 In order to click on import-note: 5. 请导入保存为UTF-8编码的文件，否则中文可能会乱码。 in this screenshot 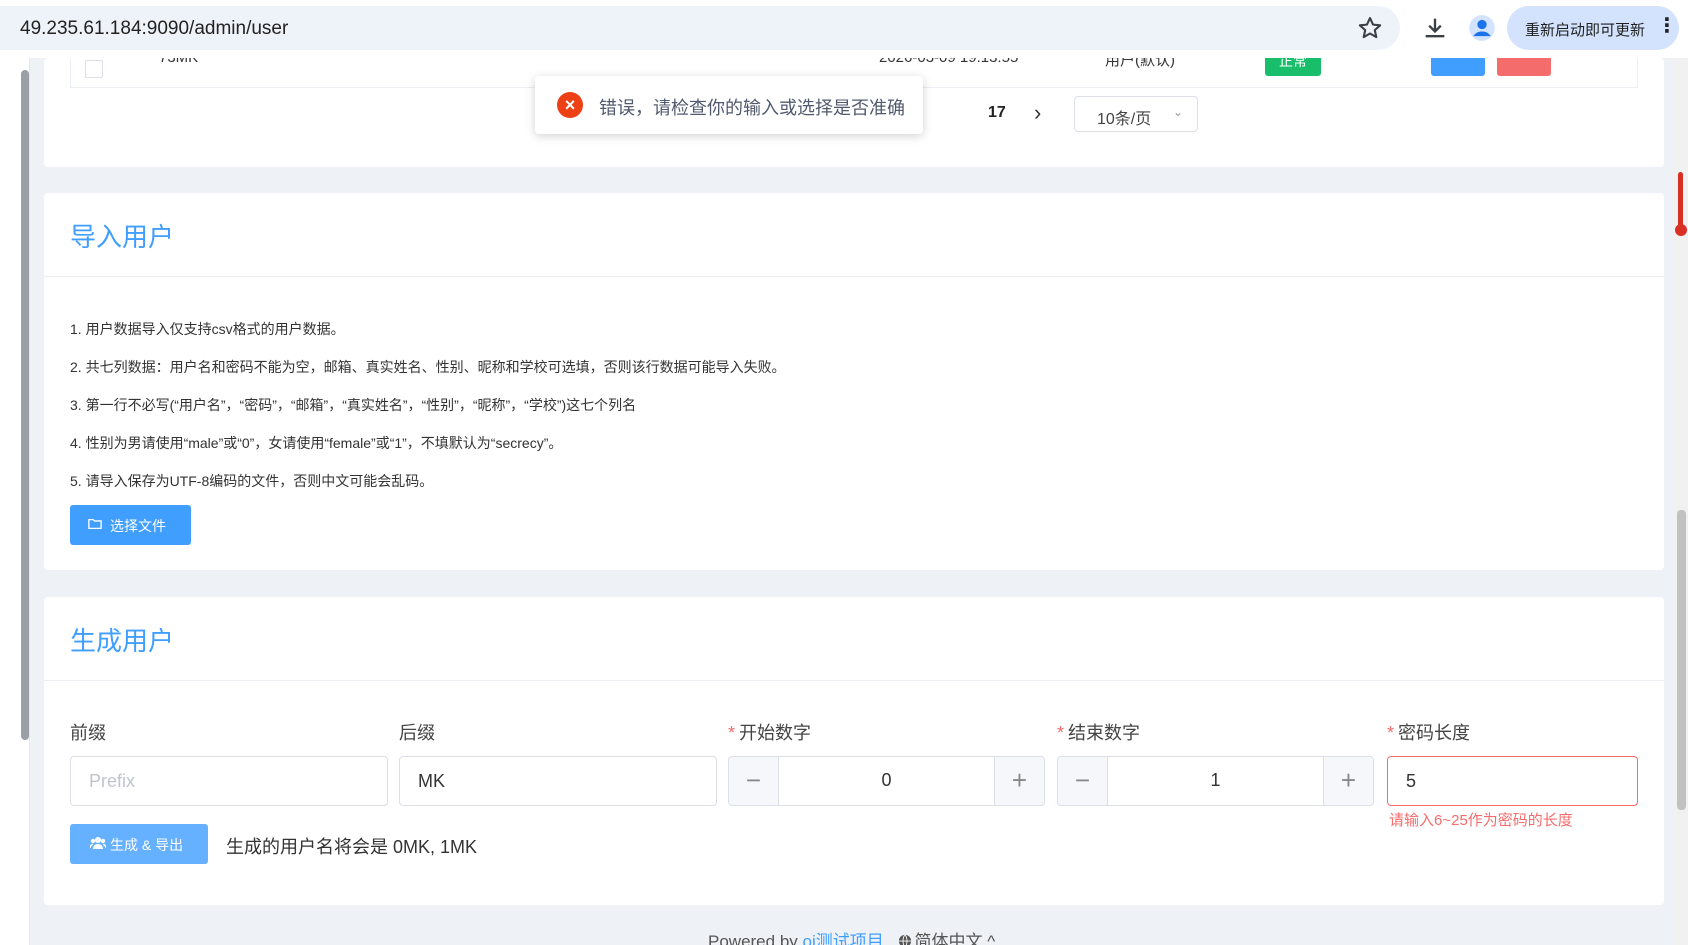, I will do `click(252, 481)`.